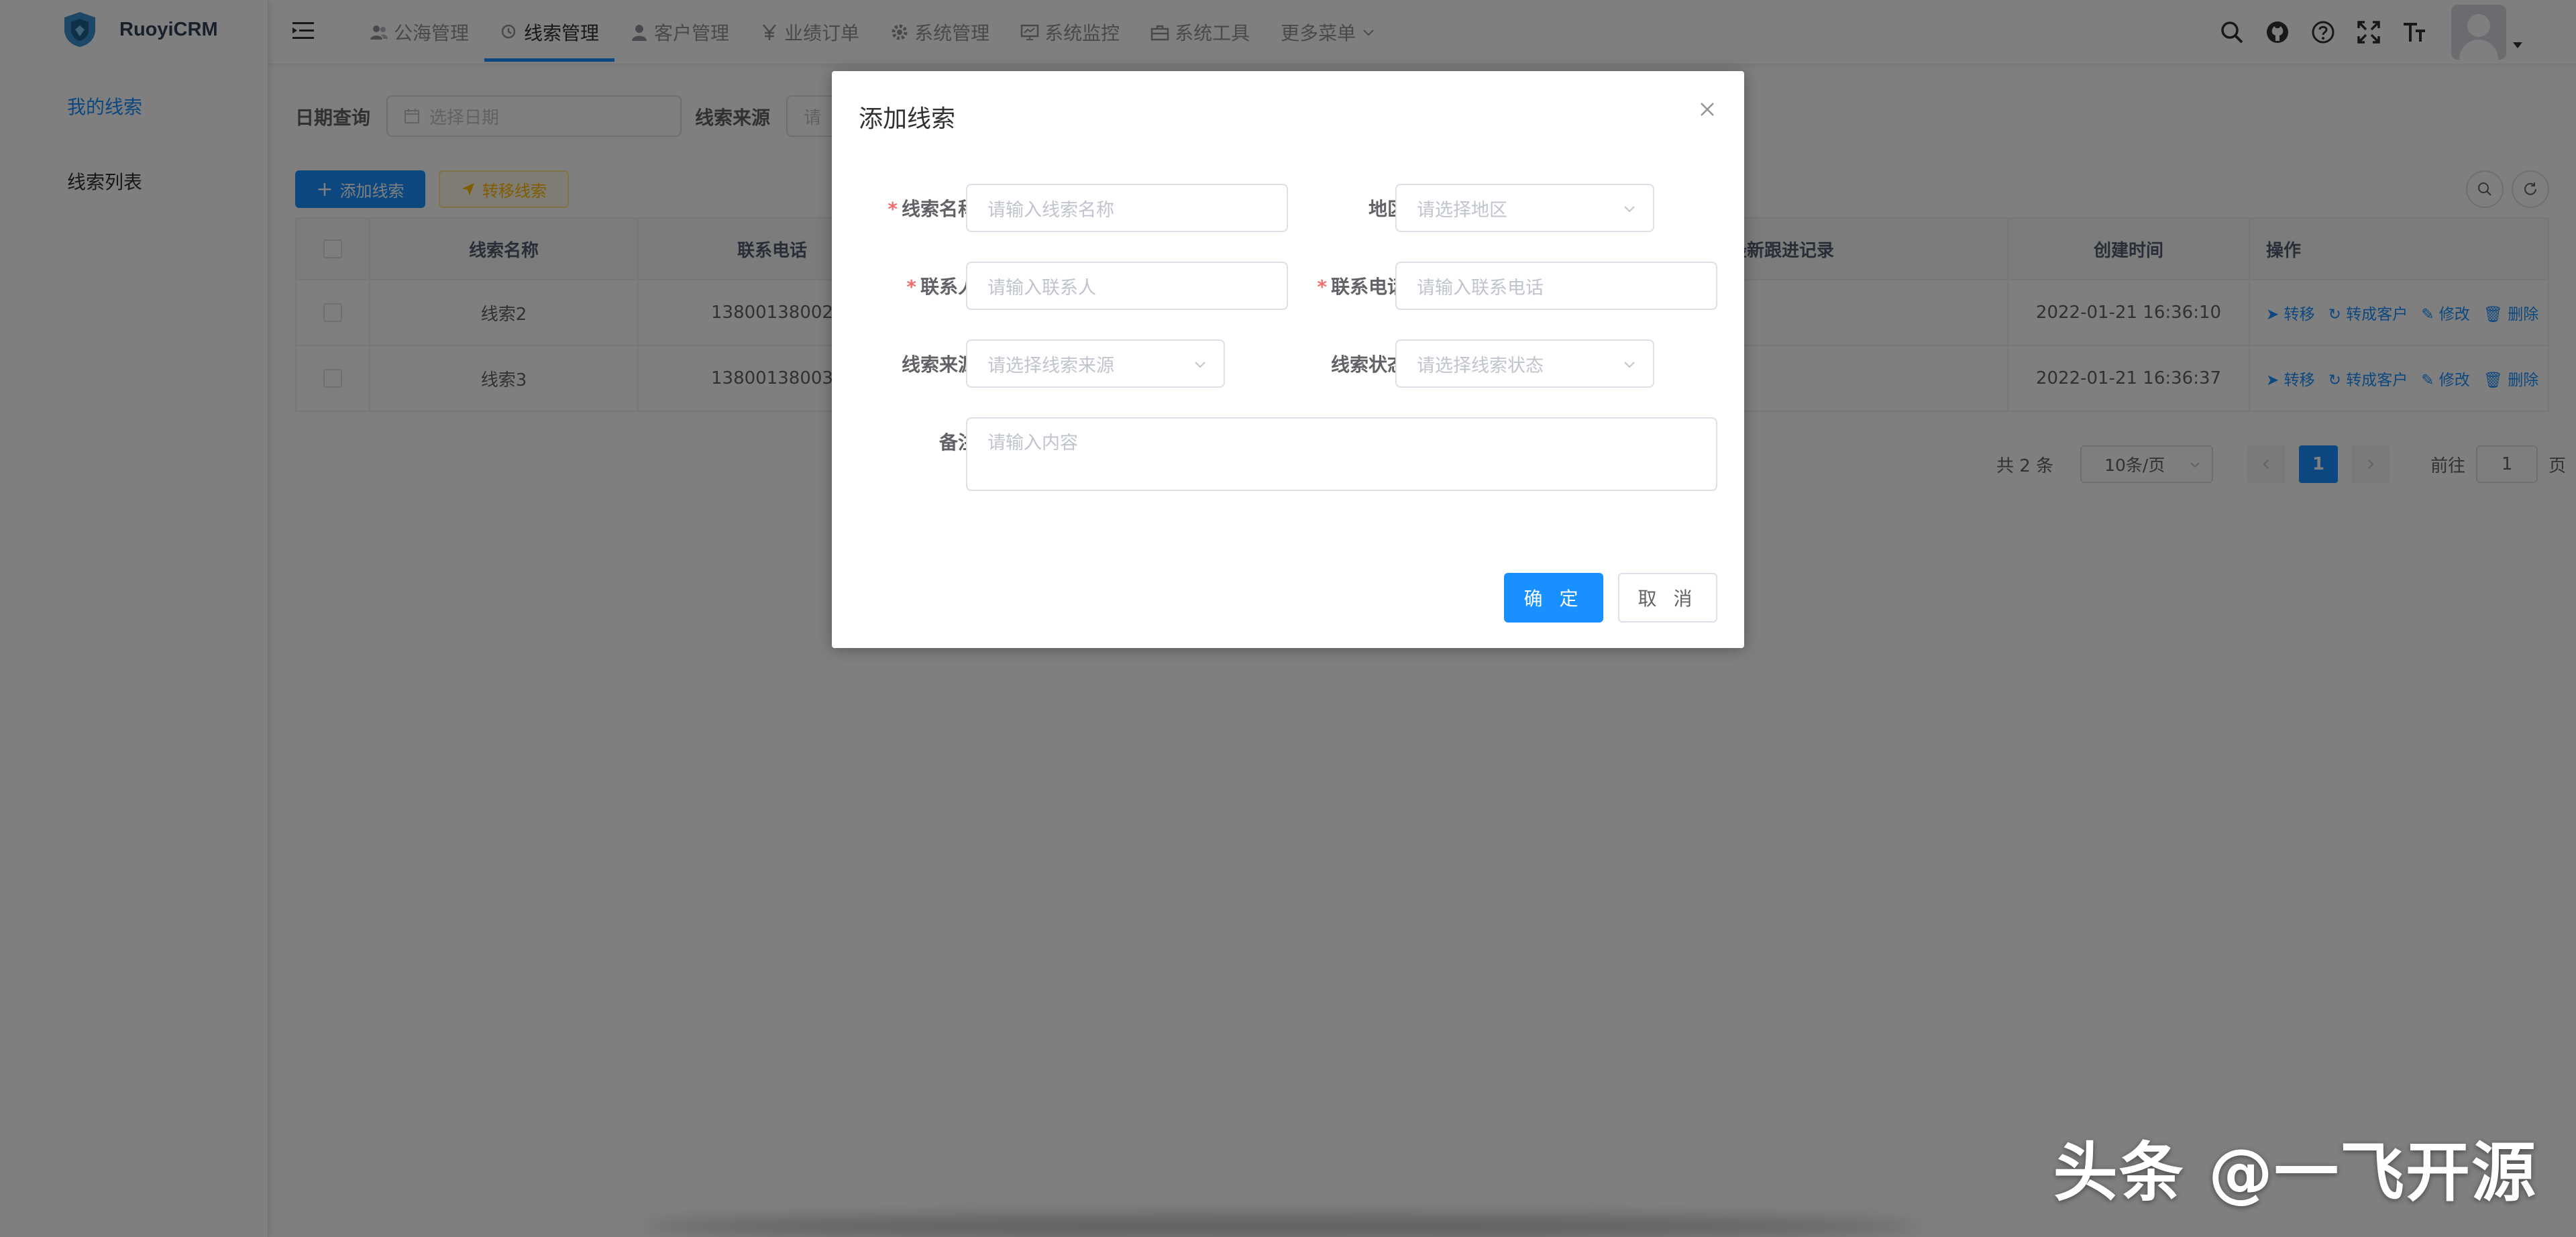 Image resolution: width=2576 pixels, height=1237 pixels. I want to click on phone-placeholder: 请输入联系电话, so click(1480, 288).